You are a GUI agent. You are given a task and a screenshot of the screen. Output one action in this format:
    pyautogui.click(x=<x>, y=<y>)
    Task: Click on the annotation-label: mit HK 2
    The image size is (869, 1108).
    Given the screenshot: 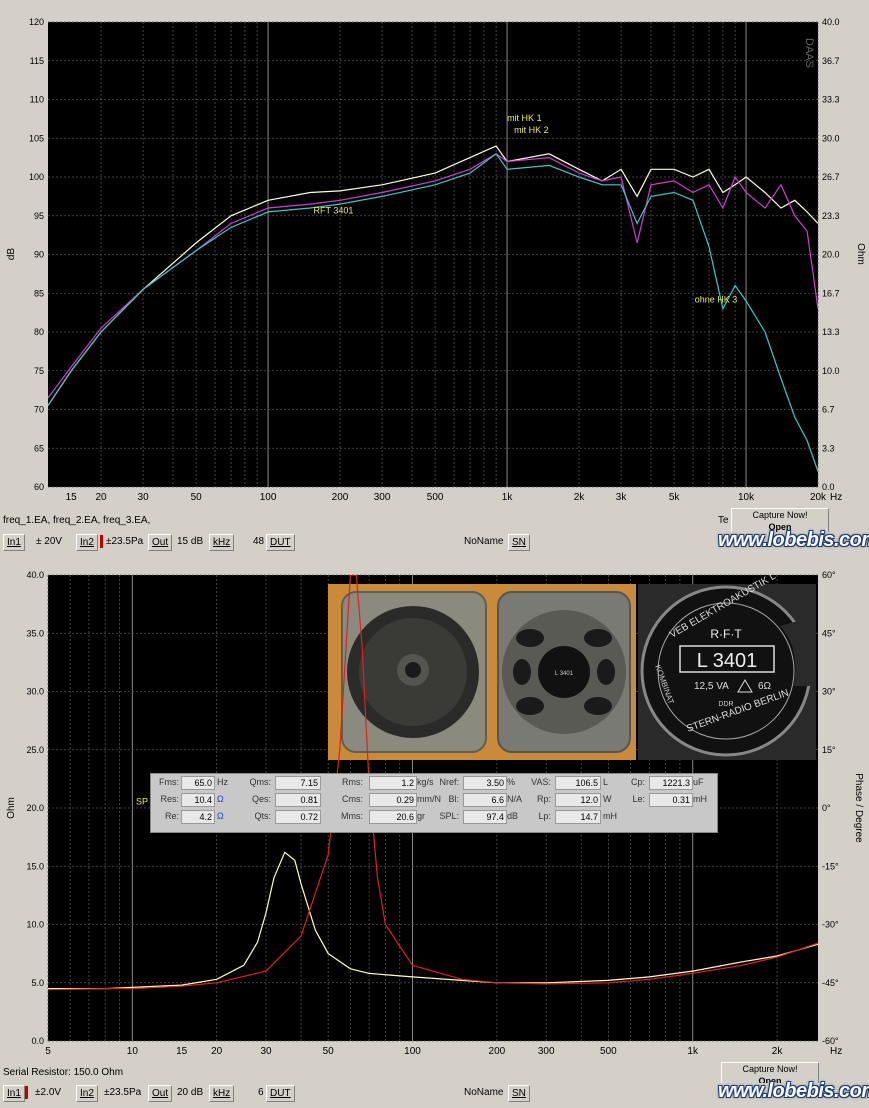 What is the action you would take?
    pyautogui.click(x=531, y=130)
    